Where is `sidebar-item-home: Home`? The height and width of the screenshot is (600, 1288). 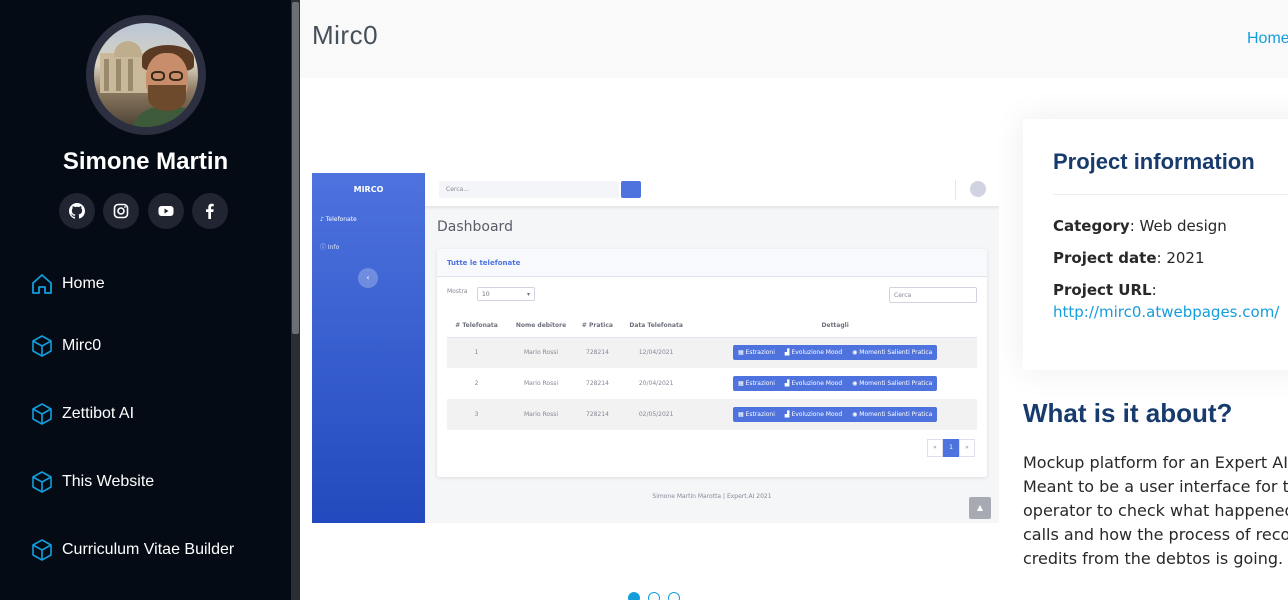 sidebar-item-home: Home is located at coordinates (67, 284).